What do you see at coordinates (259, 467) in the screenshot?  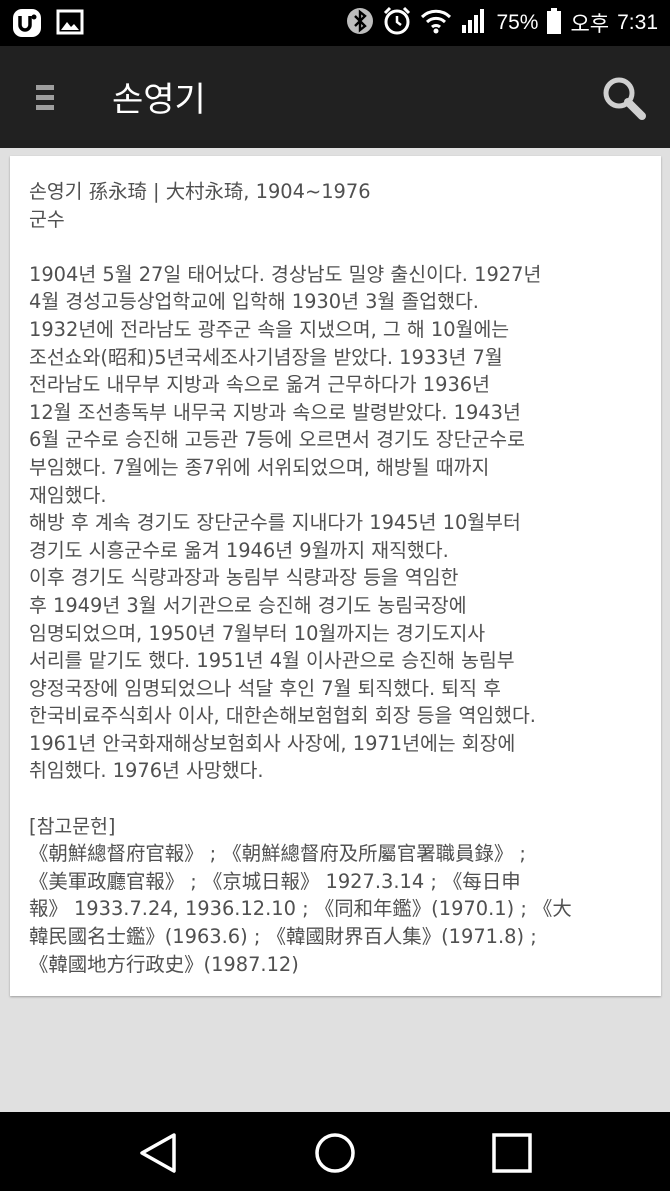 I see `article-line: 부임했다. 7월에는 종7위에 서위되었으며, 해방될 때까지` at bounding box center [259, 467].